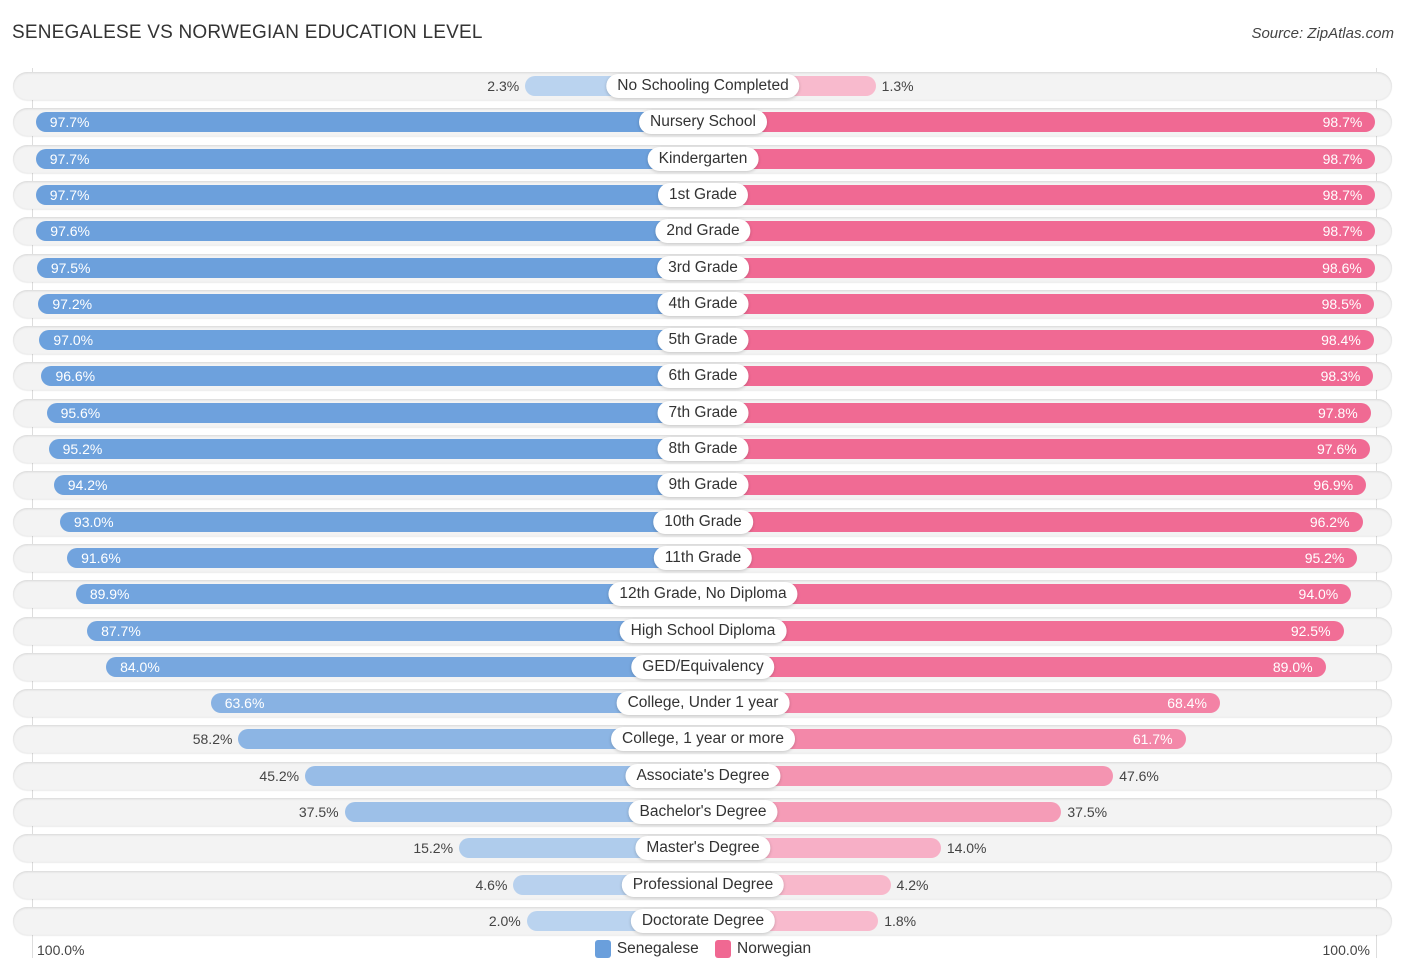 The height and width of the screenshot is (975, 1406). What do you see at coordinates (279, 775) in the screenshot?
I see `value-label-senegalese: 45.2%` at bounding box center [279, 775].